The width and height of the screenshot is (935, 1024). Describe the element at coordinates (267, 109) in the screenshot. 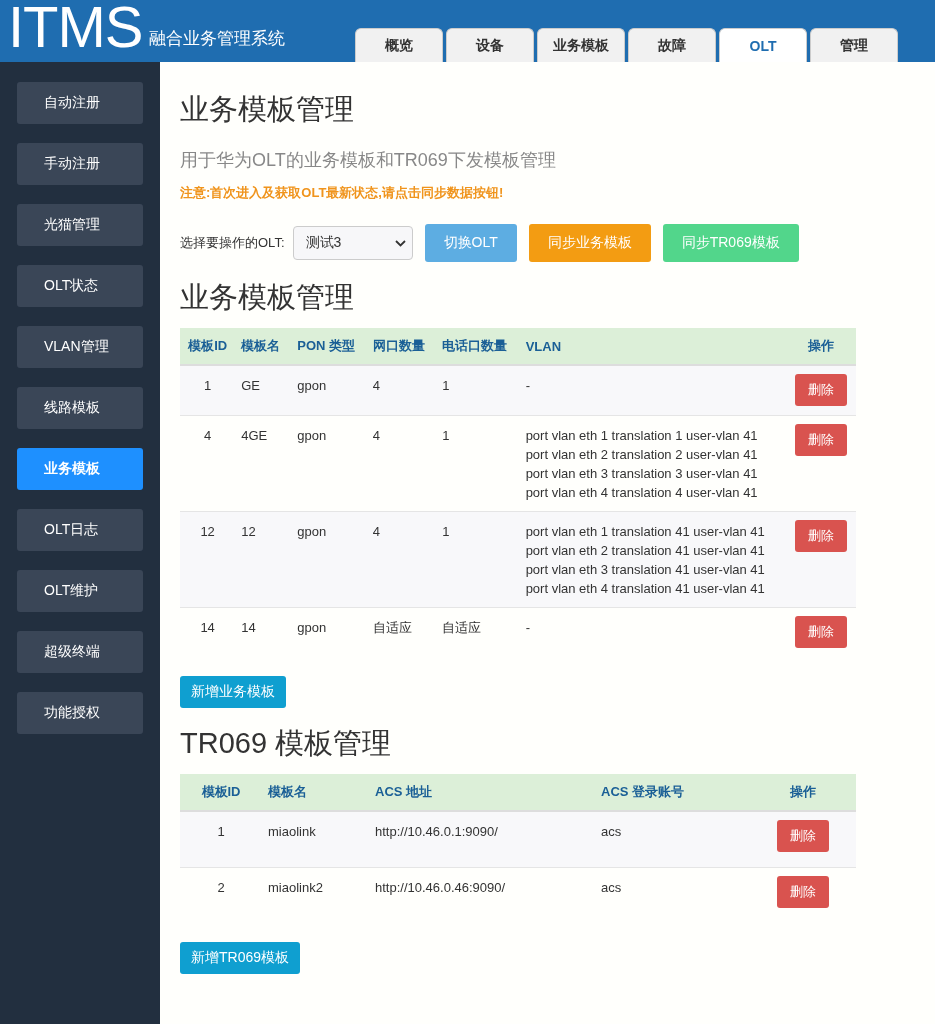

I see `page-title: 业务模板管理` at that location.